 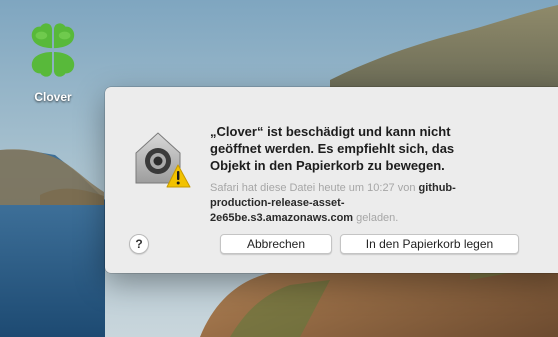 What do you see at coordinates (163, 160) in the screenshot?
I see `gatekeeper-warning-icon` at bounding box center [163, 160].